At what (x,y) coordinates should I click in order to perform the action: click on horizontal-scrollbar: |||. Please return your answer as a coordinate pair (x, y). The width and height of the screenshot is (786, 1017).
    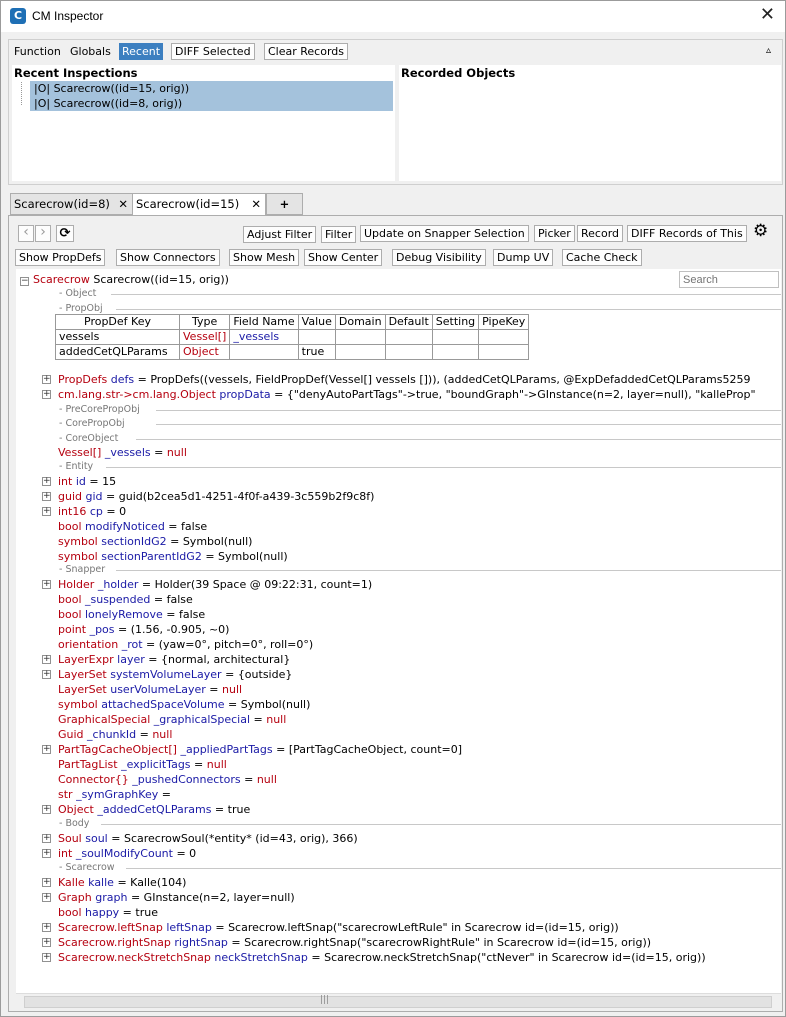
    Looking at the image, I should click on (398, 1001).